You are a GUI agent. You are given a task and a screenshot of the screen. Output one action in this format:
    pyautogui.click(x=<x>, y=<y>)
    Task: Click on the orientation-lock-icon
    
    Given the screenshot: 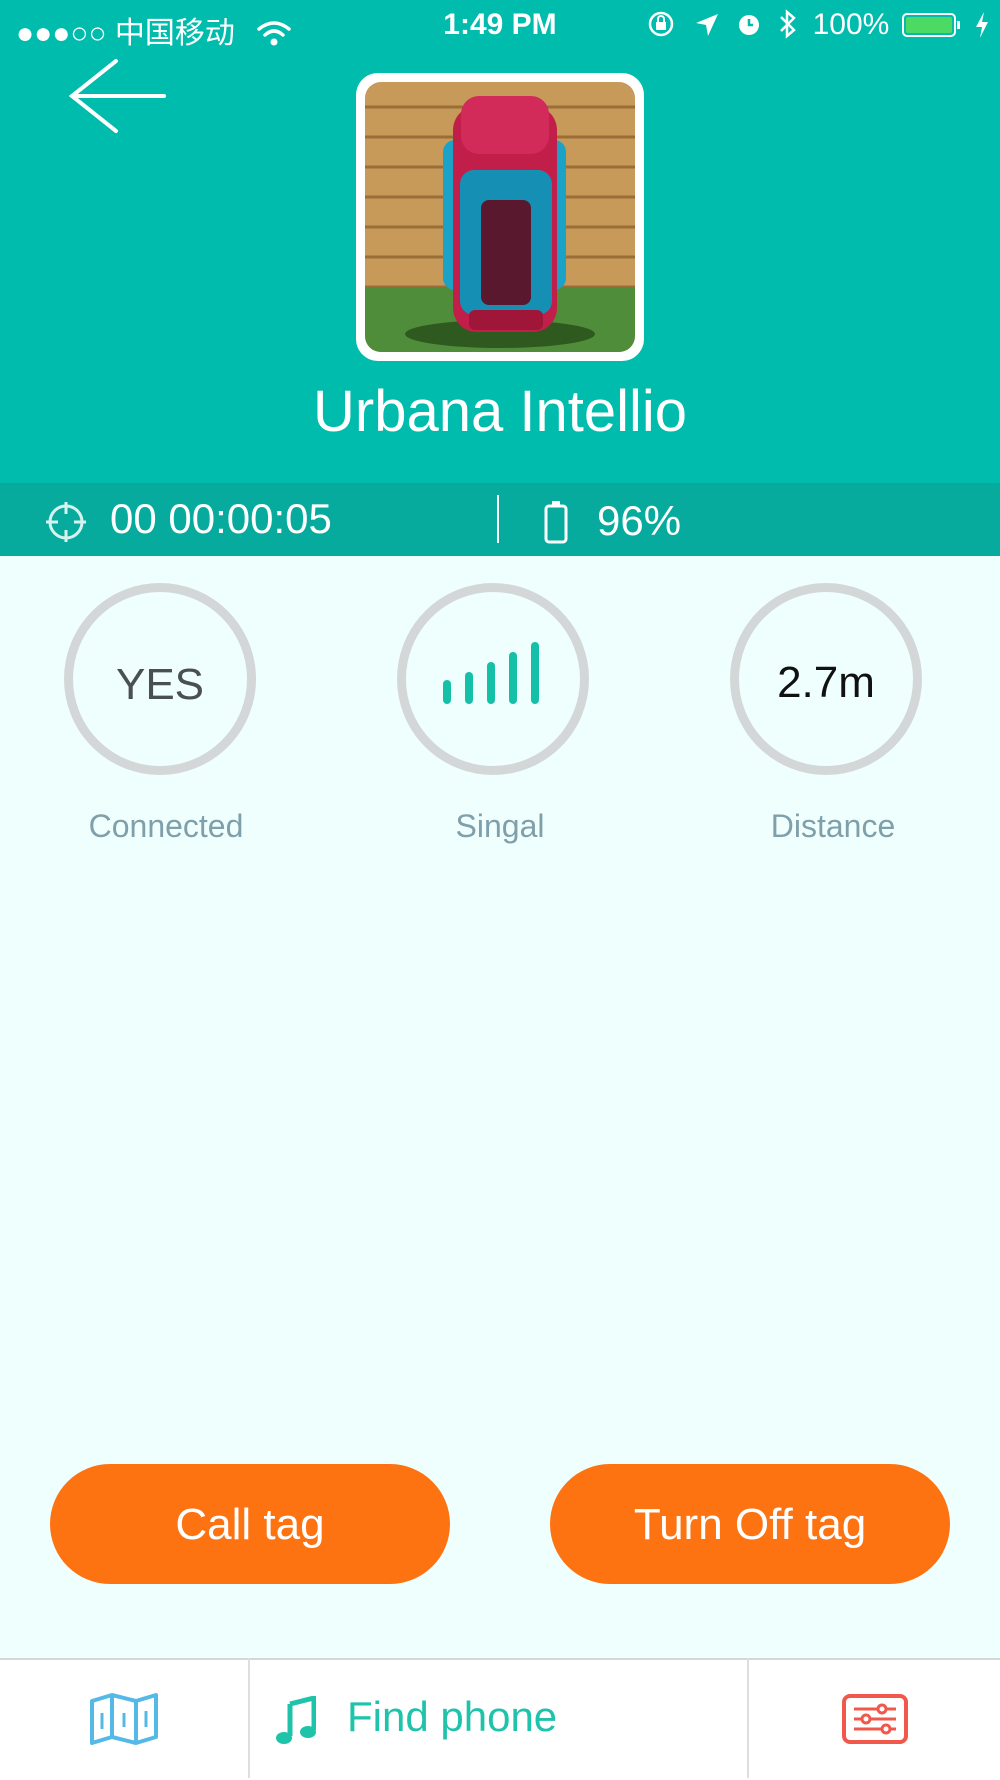 What is the action you would take?
    pyautogui.click(x=661, y=24)
    